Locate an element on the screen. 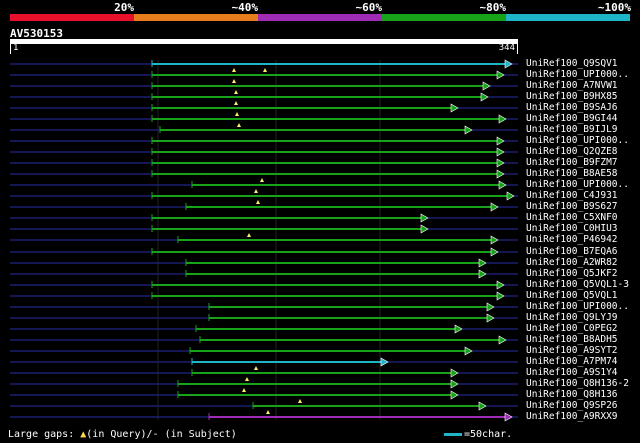 The height and width of the screenshot is (443, 640). hit-label: UniRef100_A7PM74 is located at coordinates (572, 361).